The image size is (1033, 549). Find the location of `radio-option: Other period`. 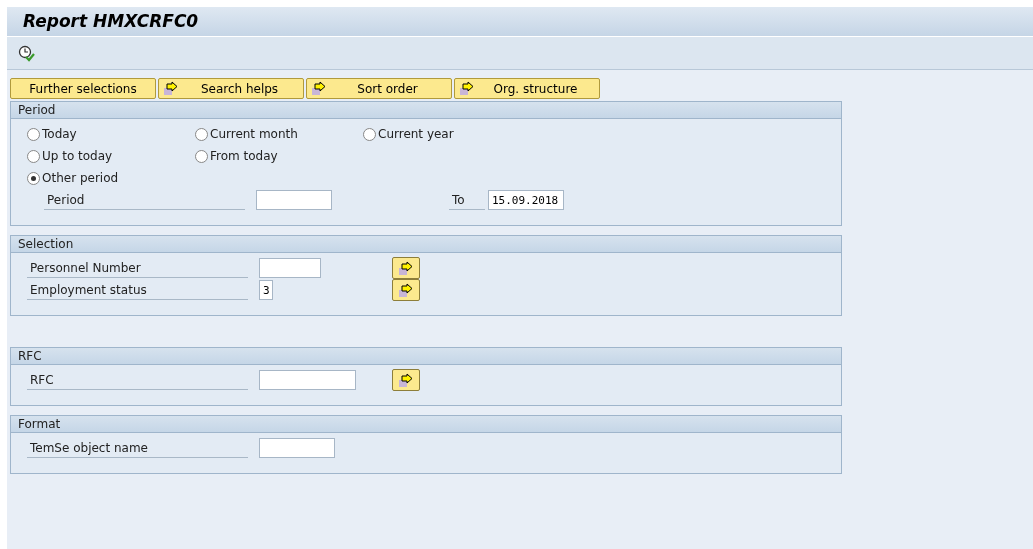

radio-option: Other period is located at coordinates (111, 178).